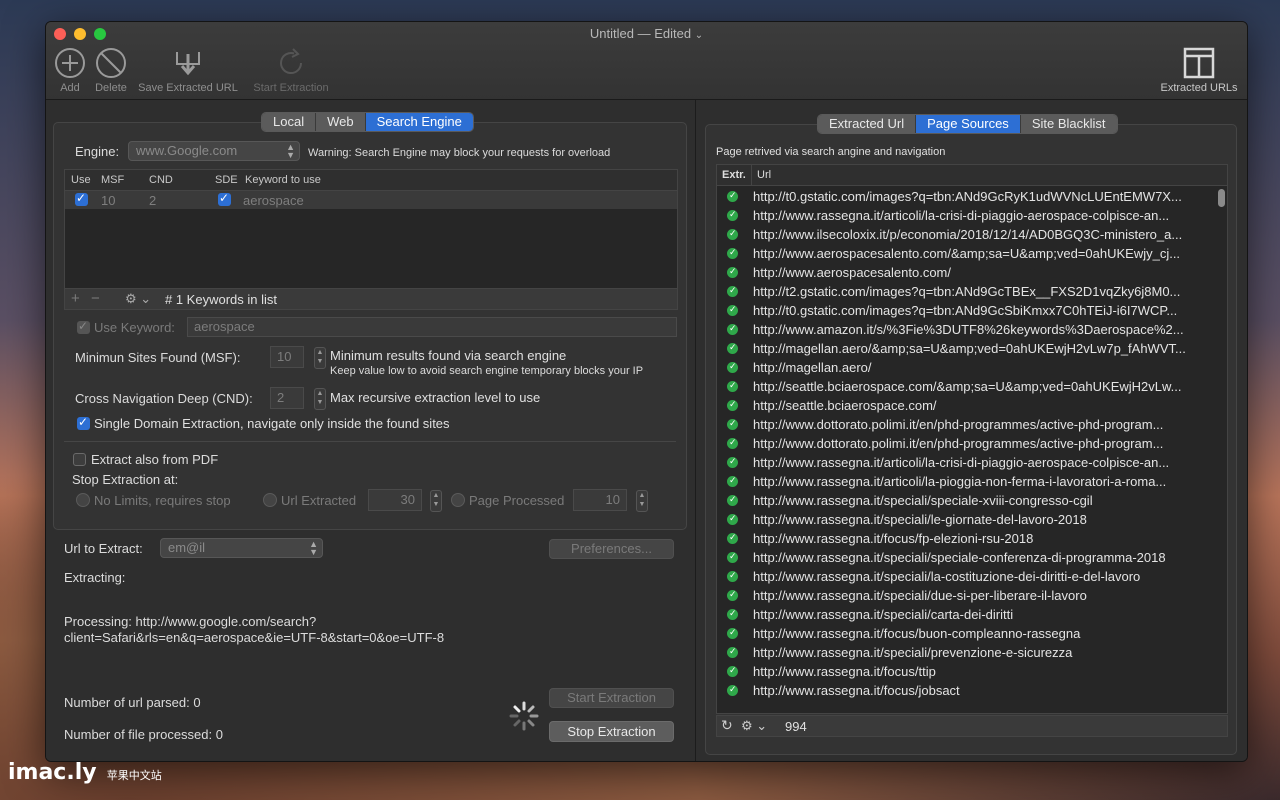  Describe the element at coordinates (289, 122) in the screenshot. I see `tab-local: Local` at that location.